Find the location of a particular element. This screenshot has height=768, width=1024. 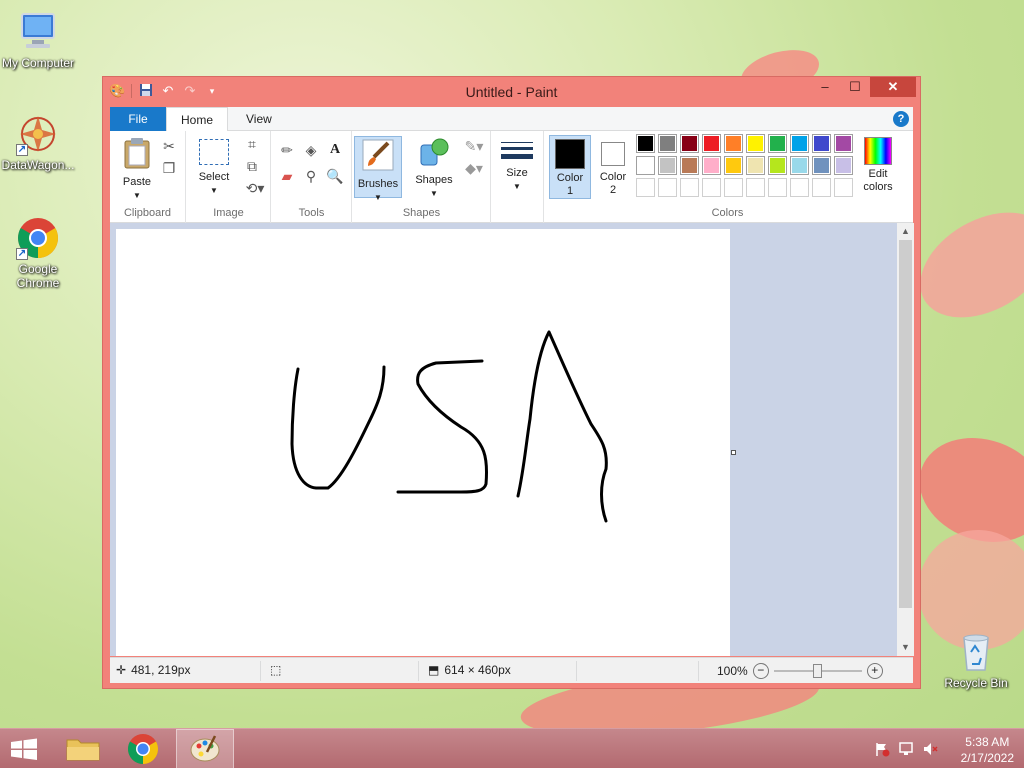

title-bar: 🎨 ↶ ↷ ▾ Untitled - Paint – ☐ ✕ is located at coordinates (511, 91).